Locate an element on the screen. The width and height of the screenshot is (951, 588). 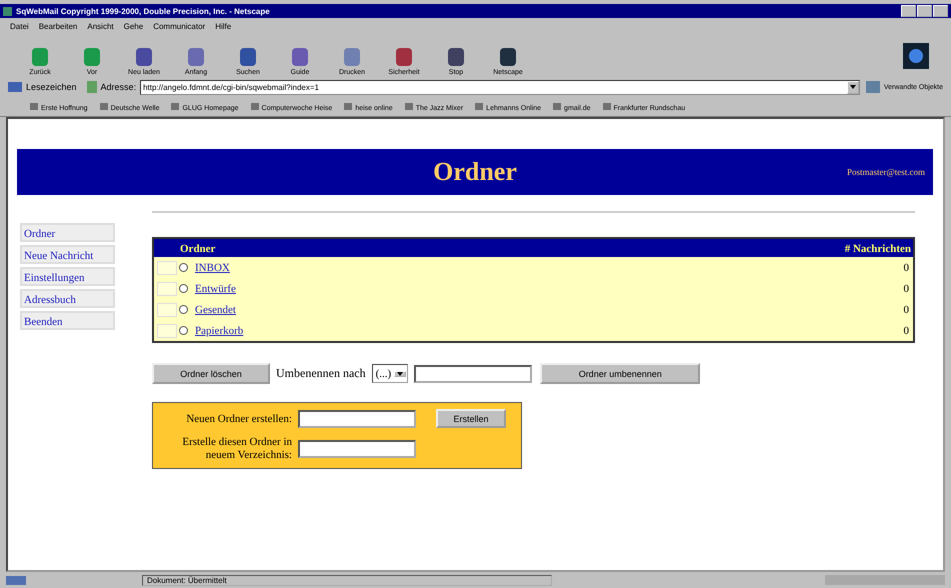
menu-item: Ansicht is located at coordinates (100, 26).